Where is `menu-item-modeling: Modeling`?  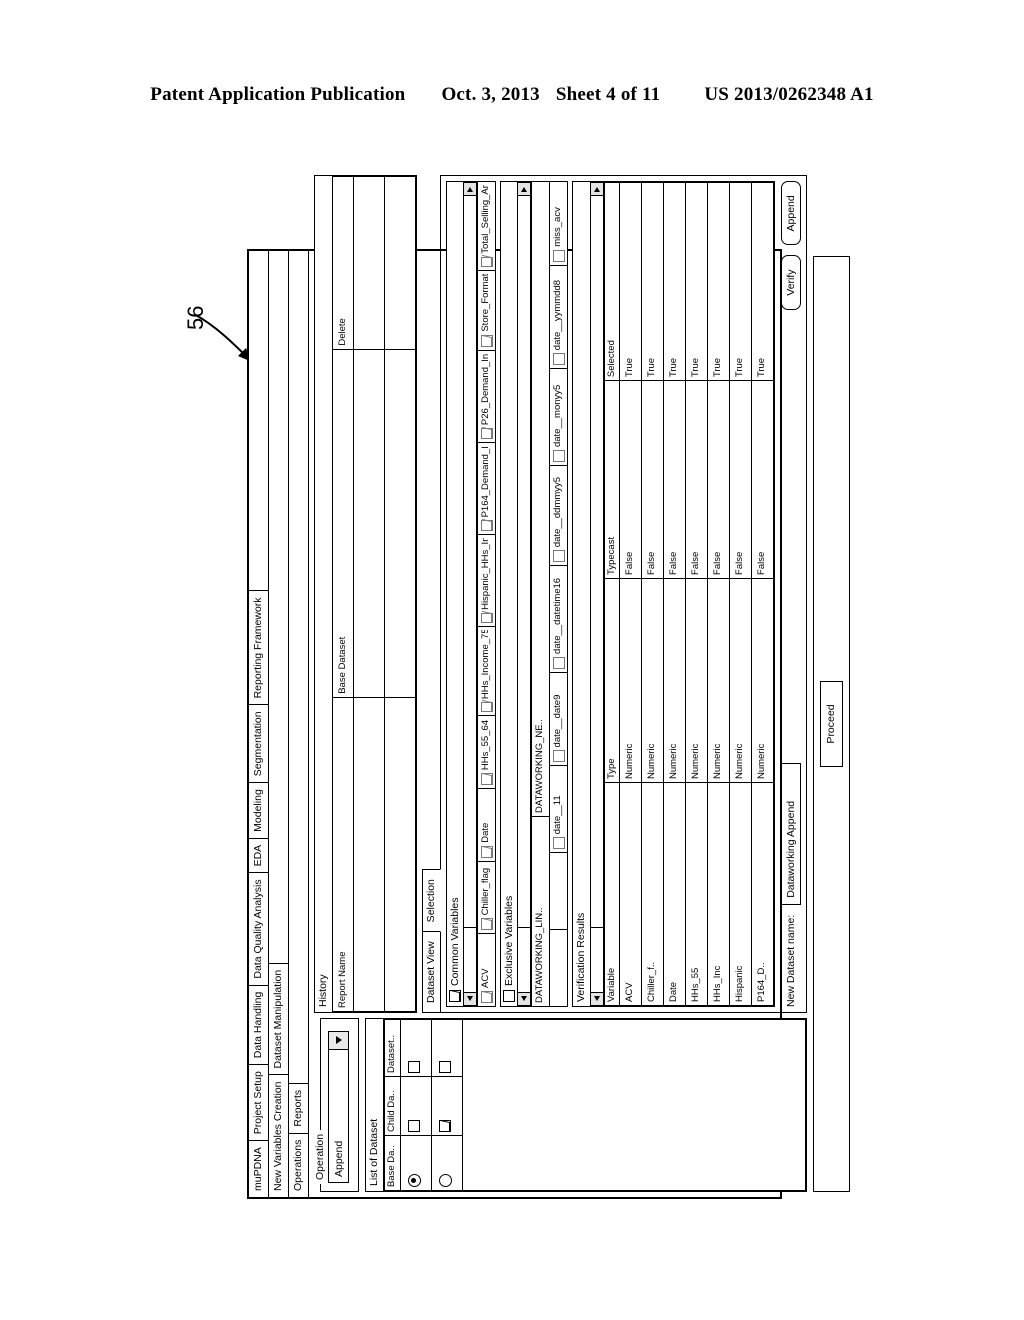
menu-item-modeling: Modeling is located at coordinates (259, 810).